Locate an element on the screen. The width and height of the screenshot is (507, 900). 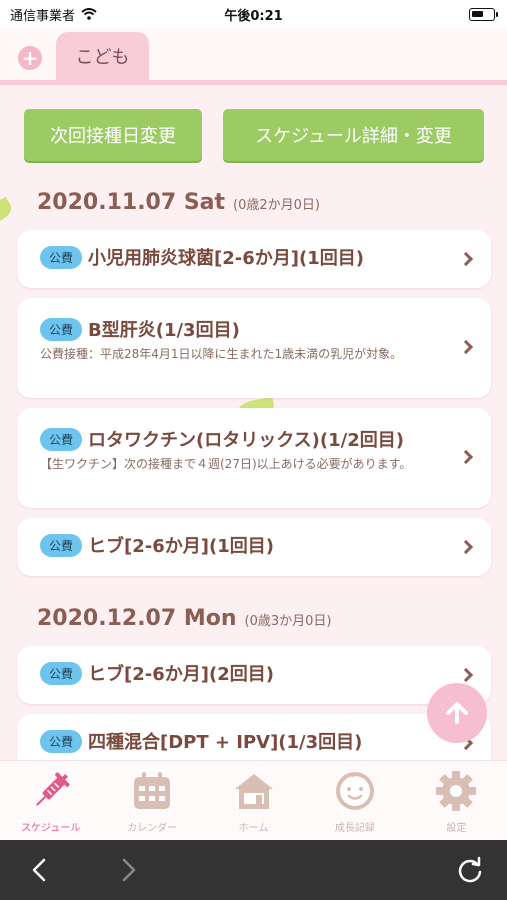
reload-icon is located at coordinates (470, 870).